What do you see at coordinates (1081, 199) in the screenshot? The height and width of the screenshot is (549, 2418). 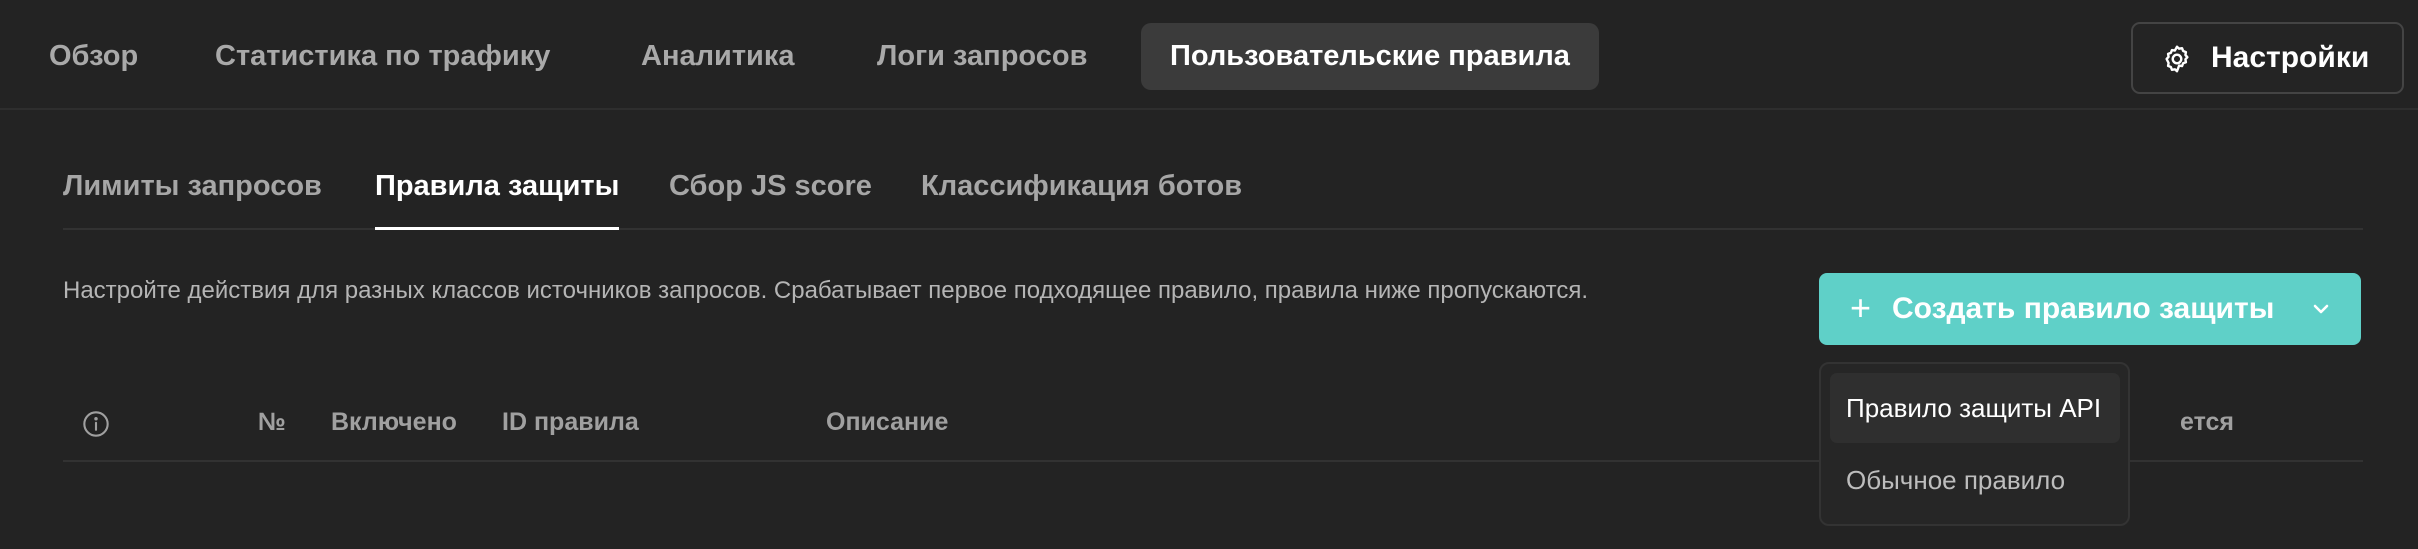 I see `subtab-bot-classification: Классификация ботов` at bounding box center [1081, 199].